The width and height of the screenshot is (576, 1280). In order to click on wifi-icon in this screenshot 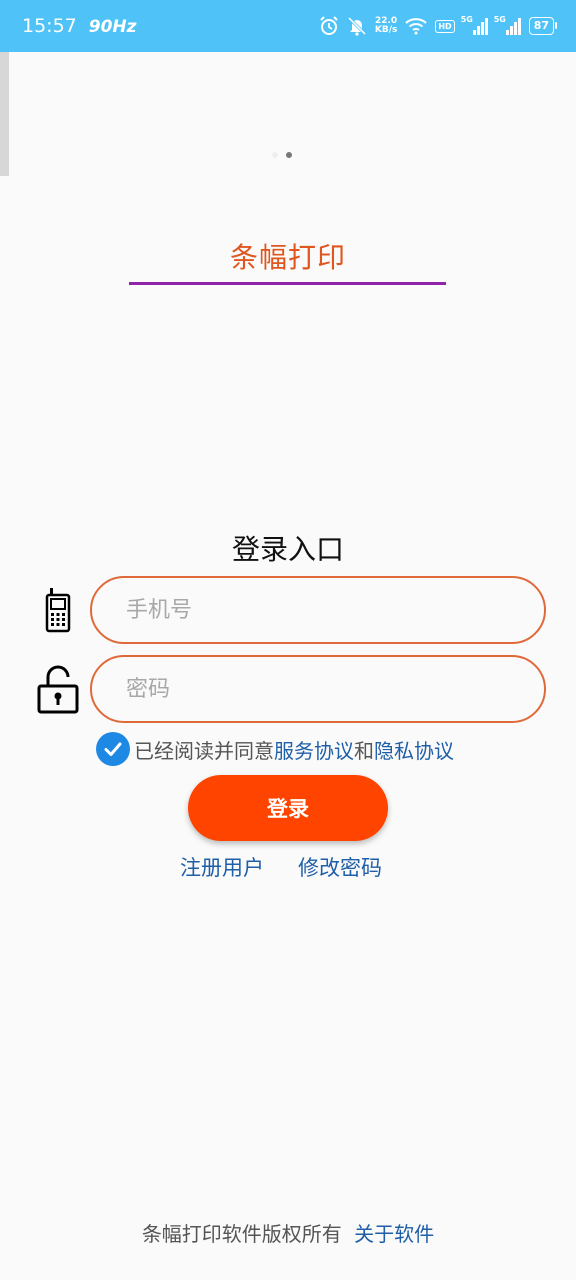, I will do `click(416, 26)`.